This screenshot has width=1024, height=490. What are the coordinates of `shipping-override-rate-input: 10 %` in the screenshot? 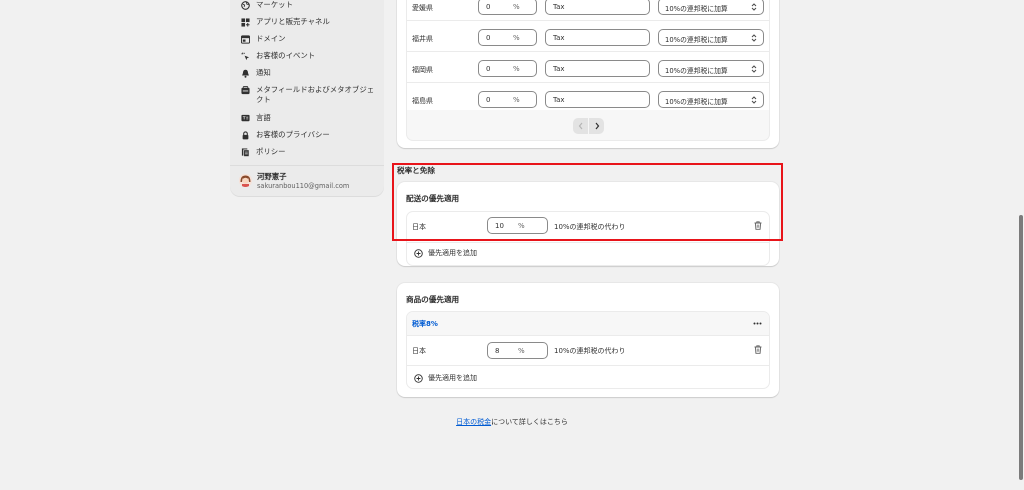 It's located at (517, 225).